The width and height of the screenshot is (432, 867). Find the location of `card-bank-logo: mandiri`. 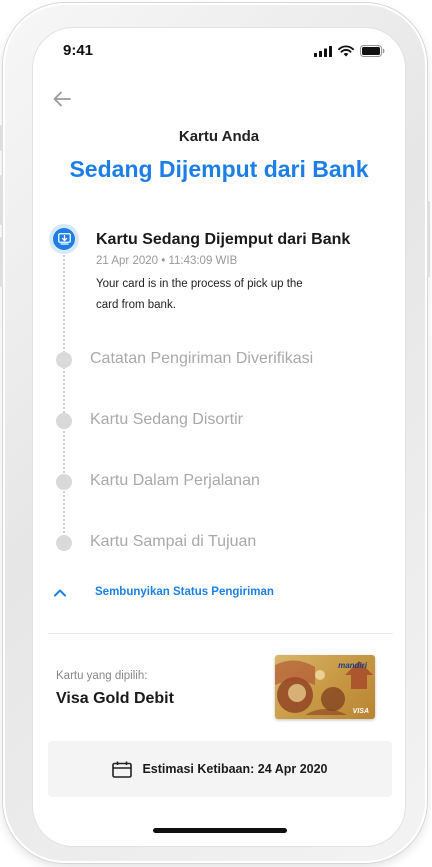

card-bank-logo: mandiri is located at coordinates (352, 665).